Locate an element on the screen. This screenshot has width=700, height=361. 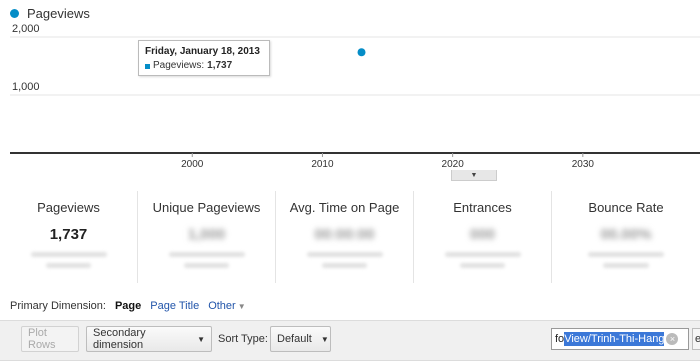
dimension-option-page-title: Page Title is located at coordinates (174, 306).